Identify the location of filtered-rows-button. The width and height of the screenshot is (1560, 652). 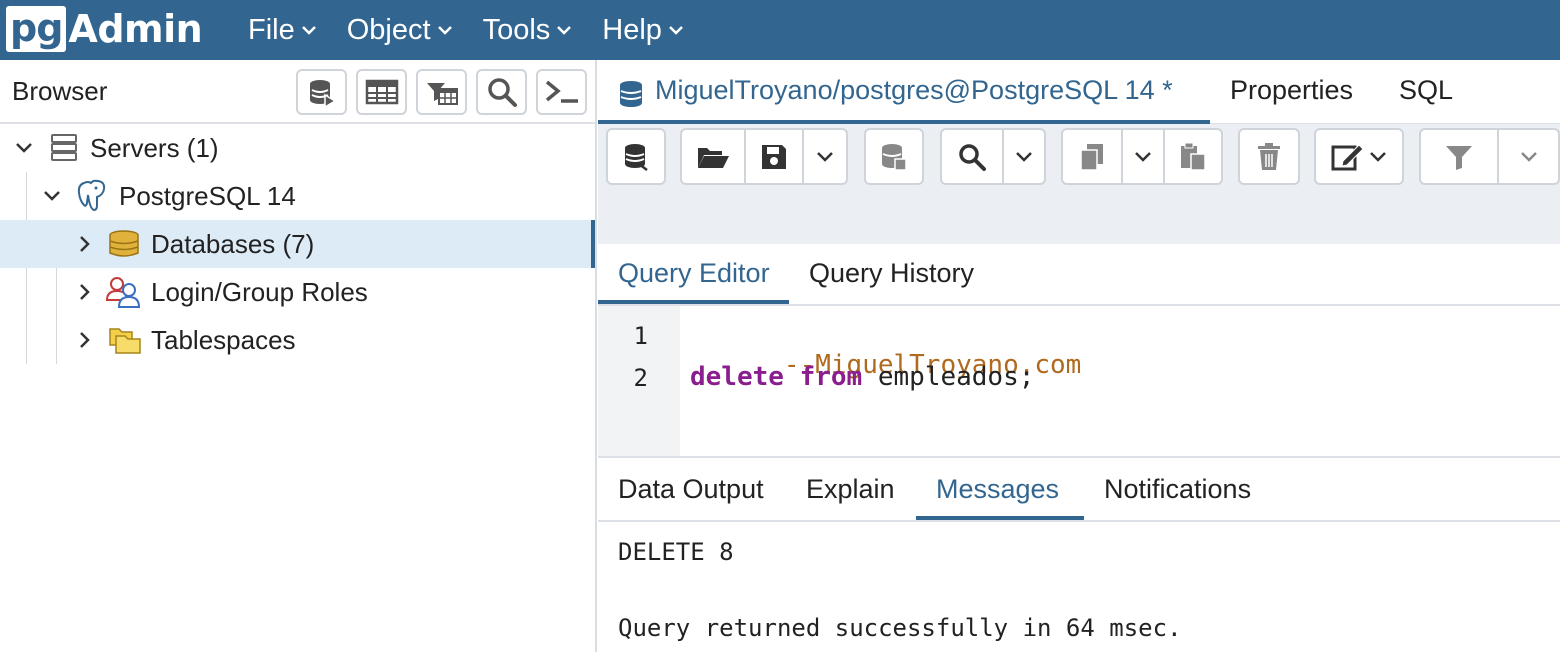
(441, 92).